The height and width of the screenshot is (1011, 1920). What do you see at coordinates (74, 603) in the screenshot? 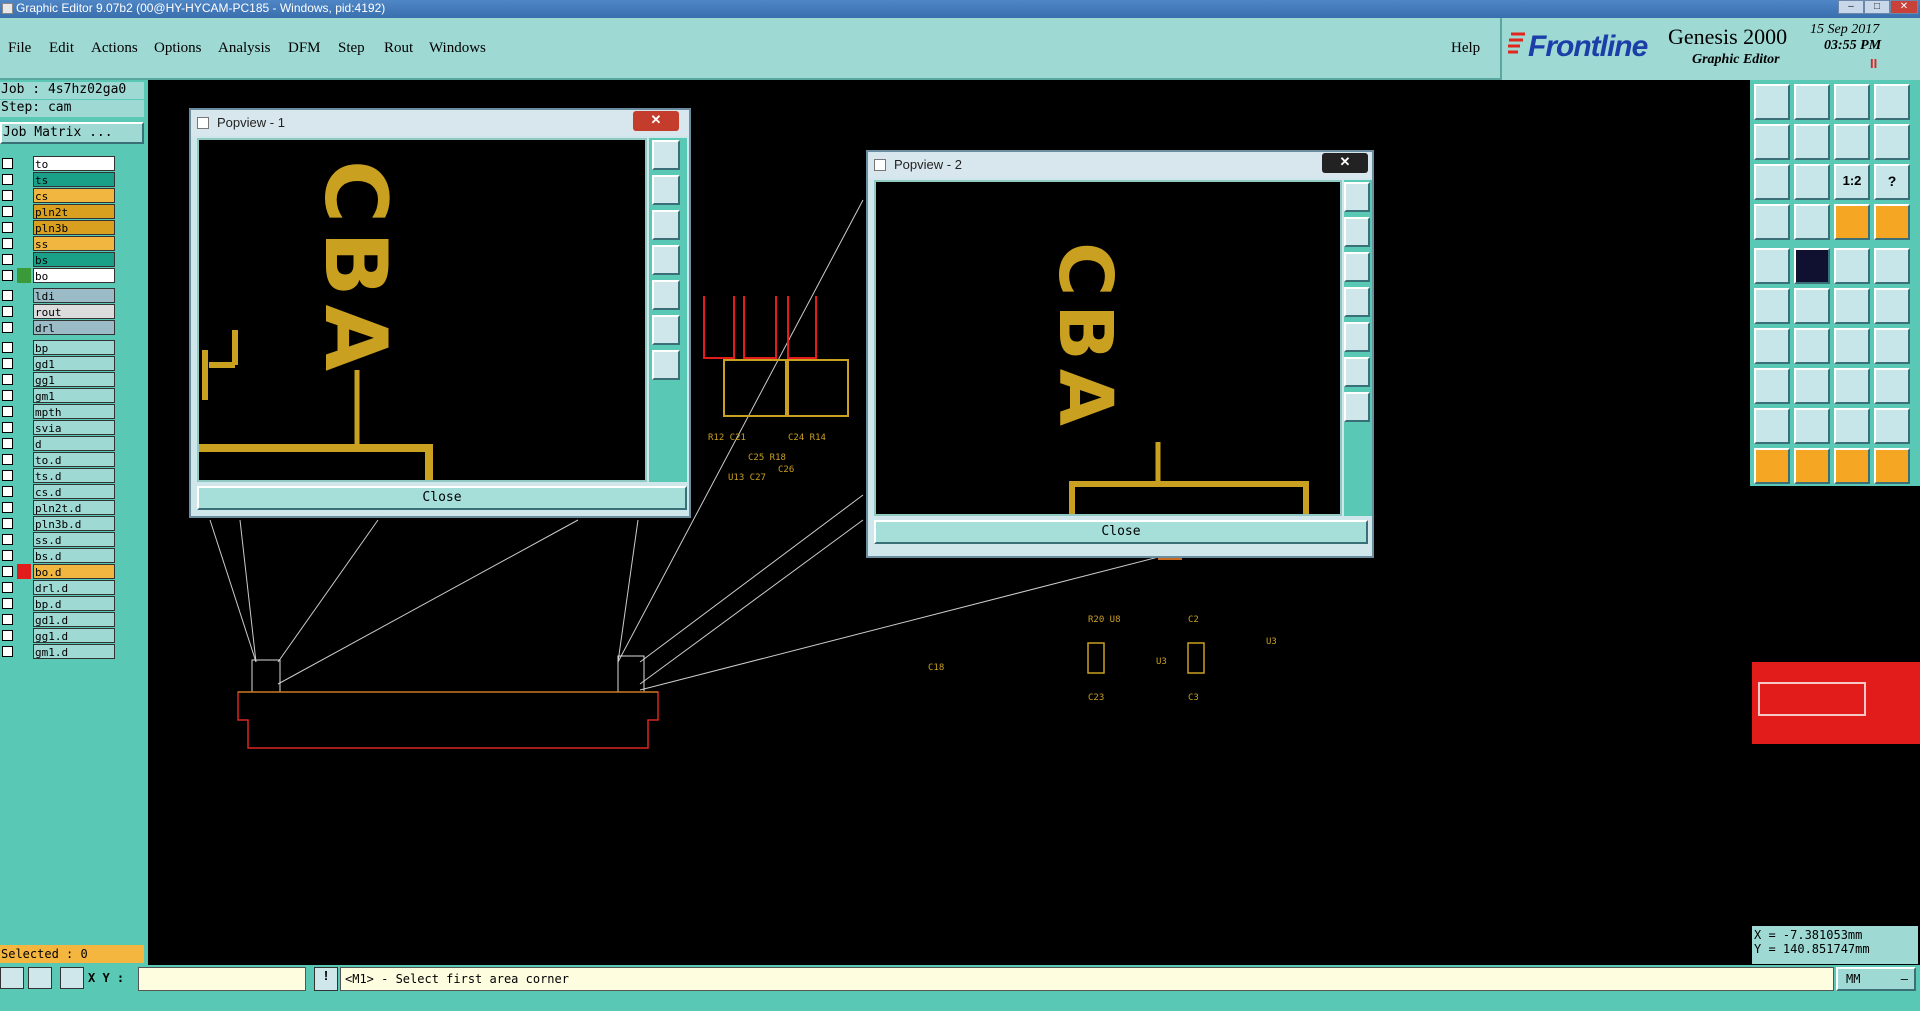
I see `layer-name: bp.d` at bounding box center [74, 603].